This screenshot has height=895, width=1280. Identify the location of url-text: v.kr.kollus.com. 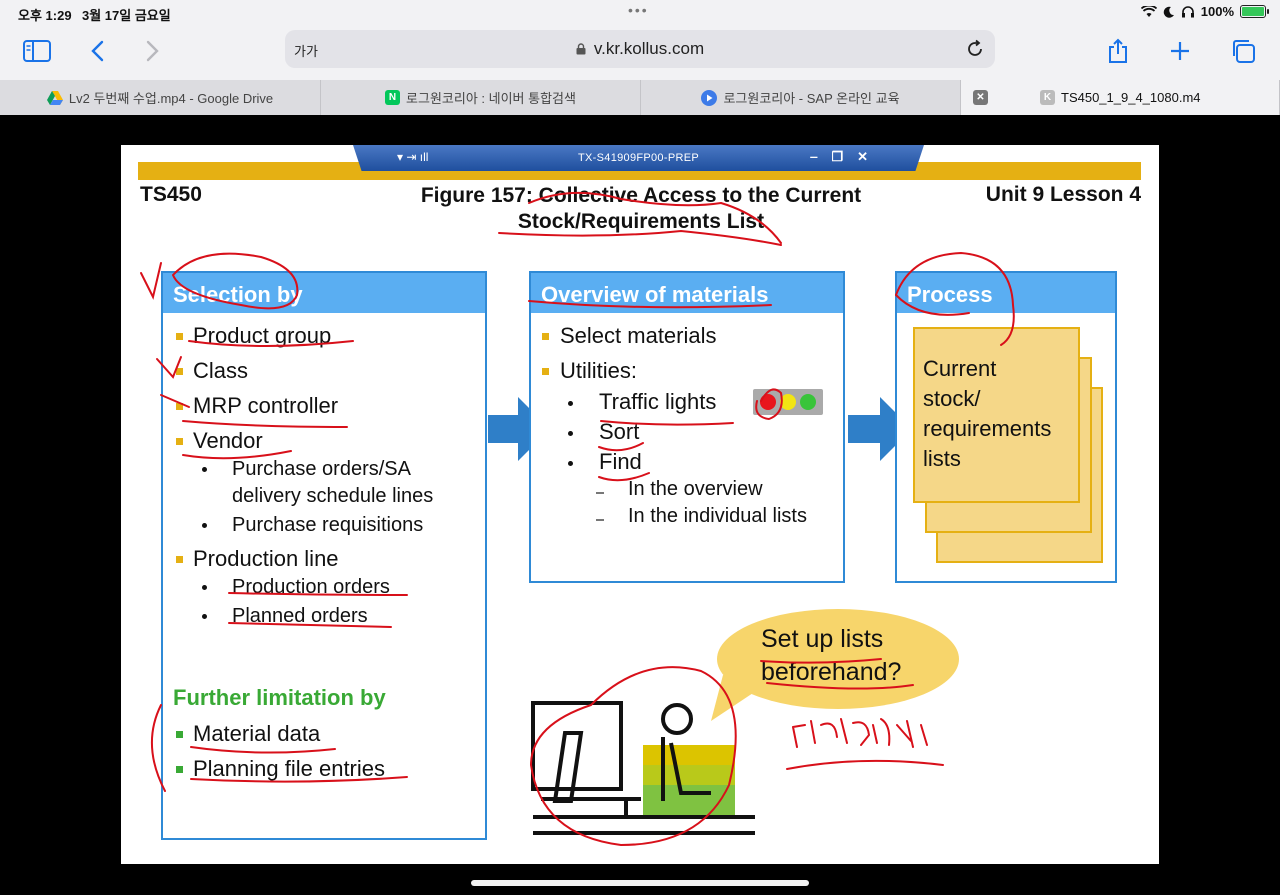
(649, 48).